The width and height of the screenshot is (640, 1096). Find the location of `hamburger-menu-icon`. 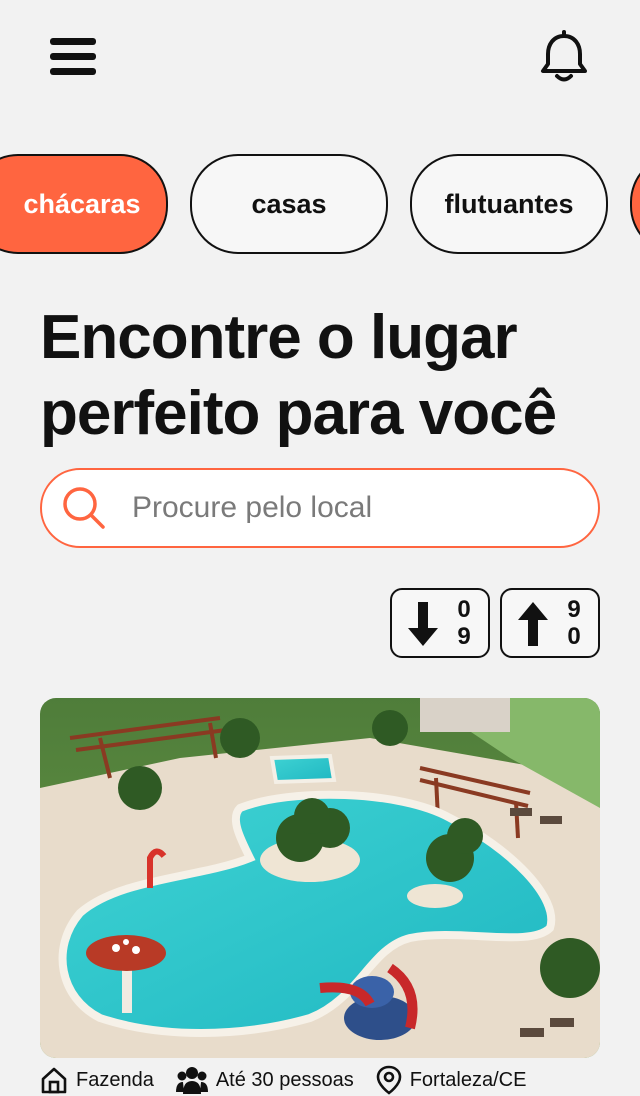

hamburger-menu-icon is located at coordinates (73, 58).